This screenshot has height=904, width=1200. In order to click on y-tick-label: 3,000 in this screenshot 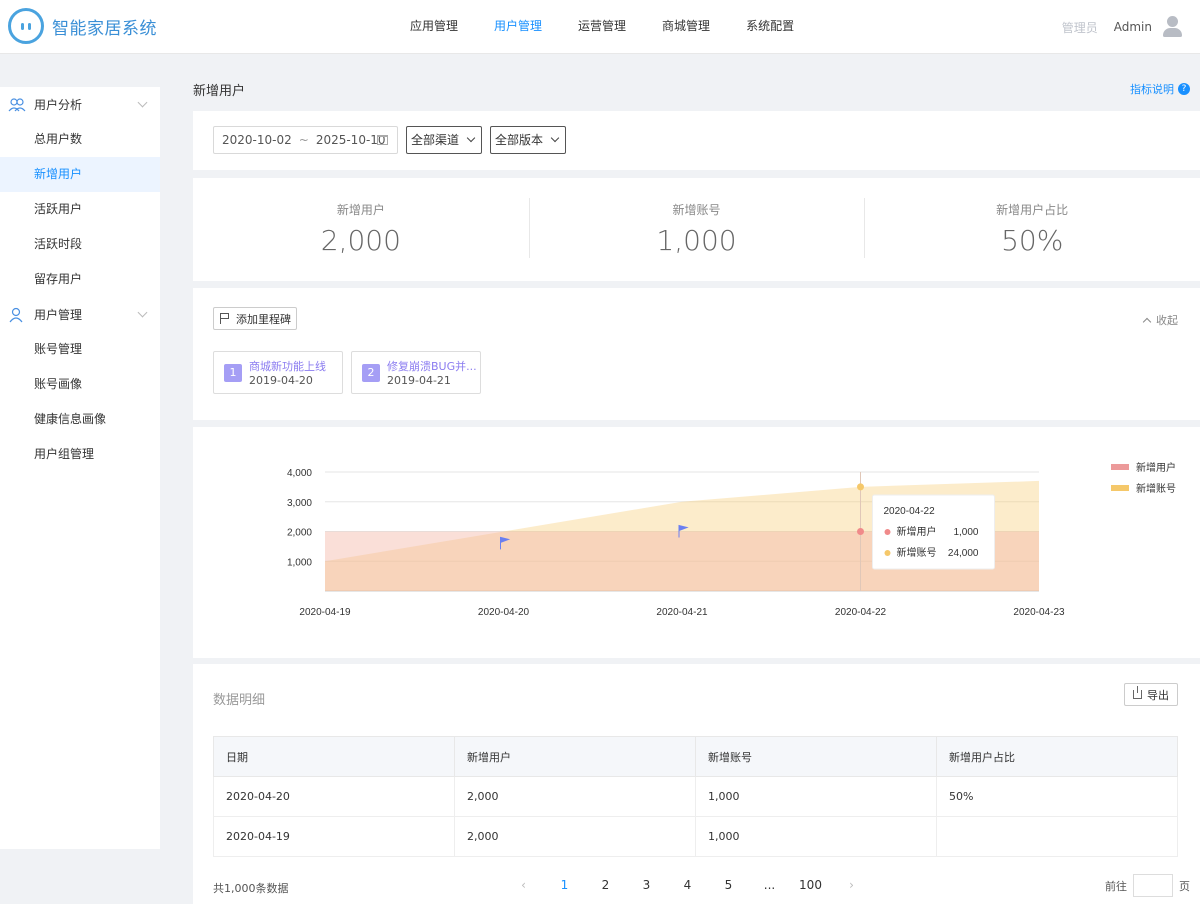, I will do `click(299, 503)`.